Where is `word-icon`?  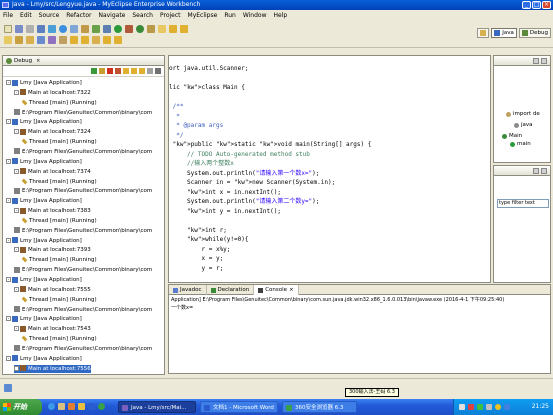
word-icon is located at coordinates (91, 406).